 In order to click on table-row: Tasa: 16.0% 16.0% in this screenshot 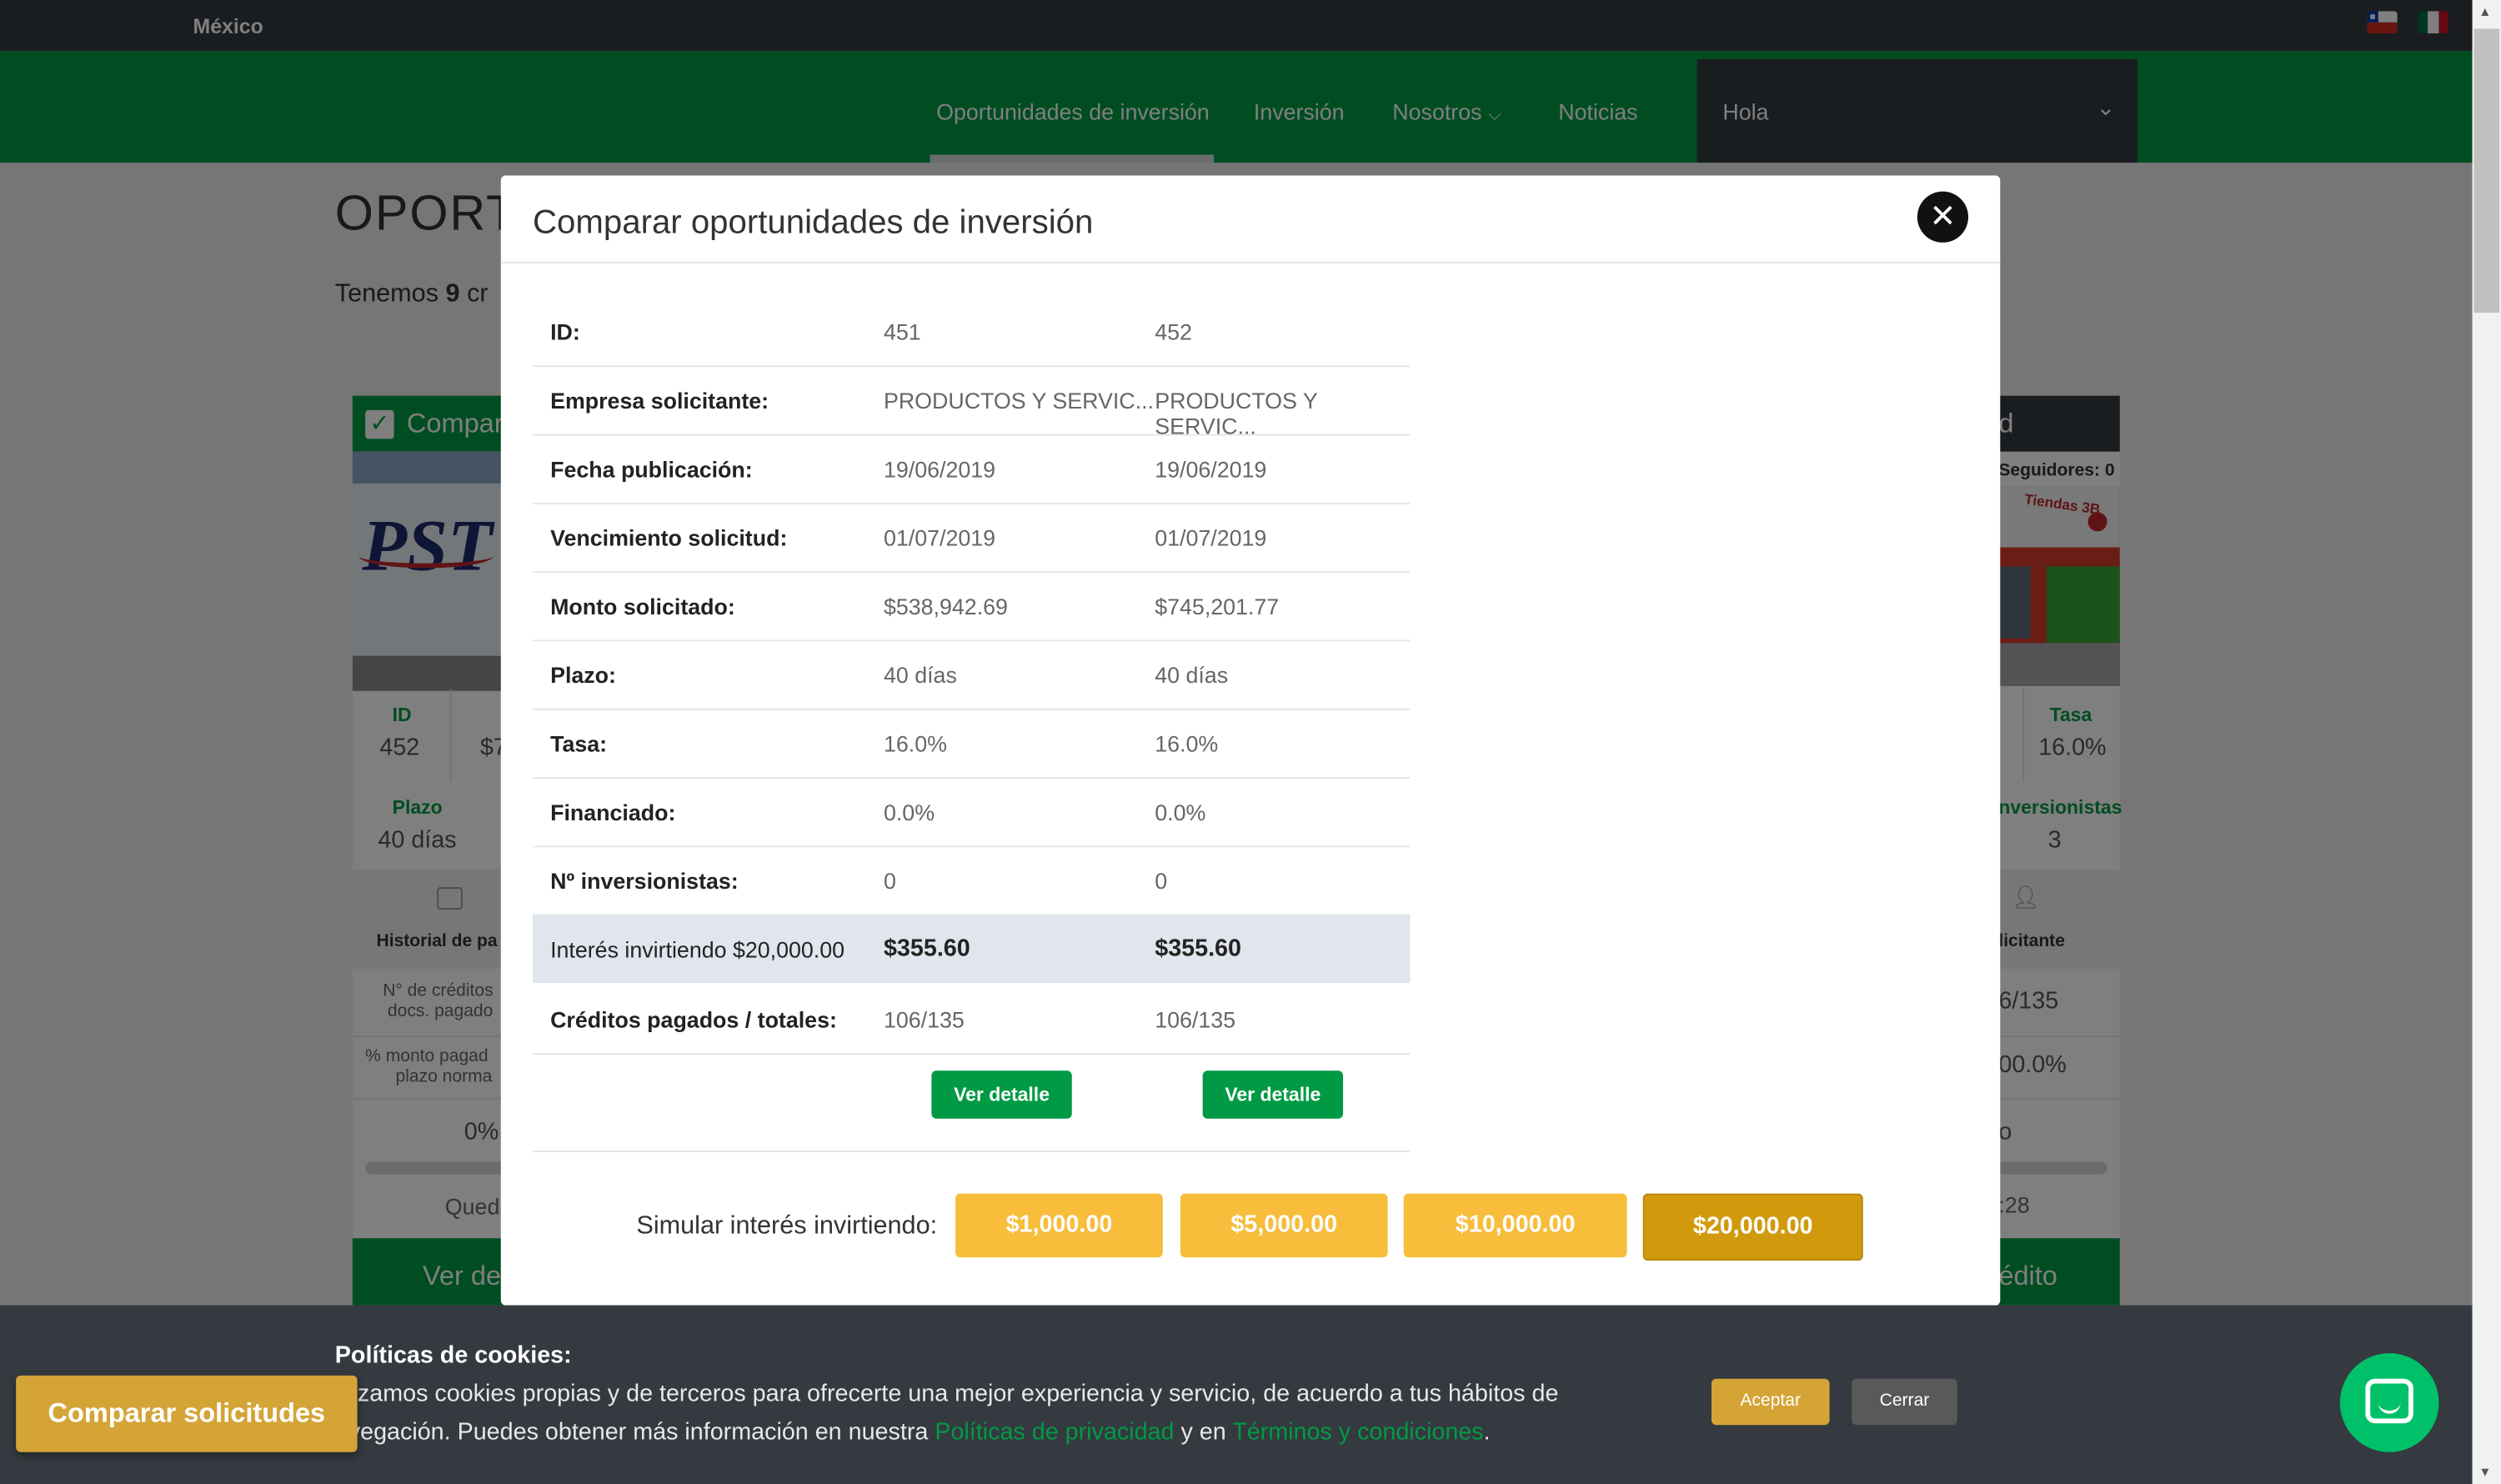, I will do `click(972, 744)`.